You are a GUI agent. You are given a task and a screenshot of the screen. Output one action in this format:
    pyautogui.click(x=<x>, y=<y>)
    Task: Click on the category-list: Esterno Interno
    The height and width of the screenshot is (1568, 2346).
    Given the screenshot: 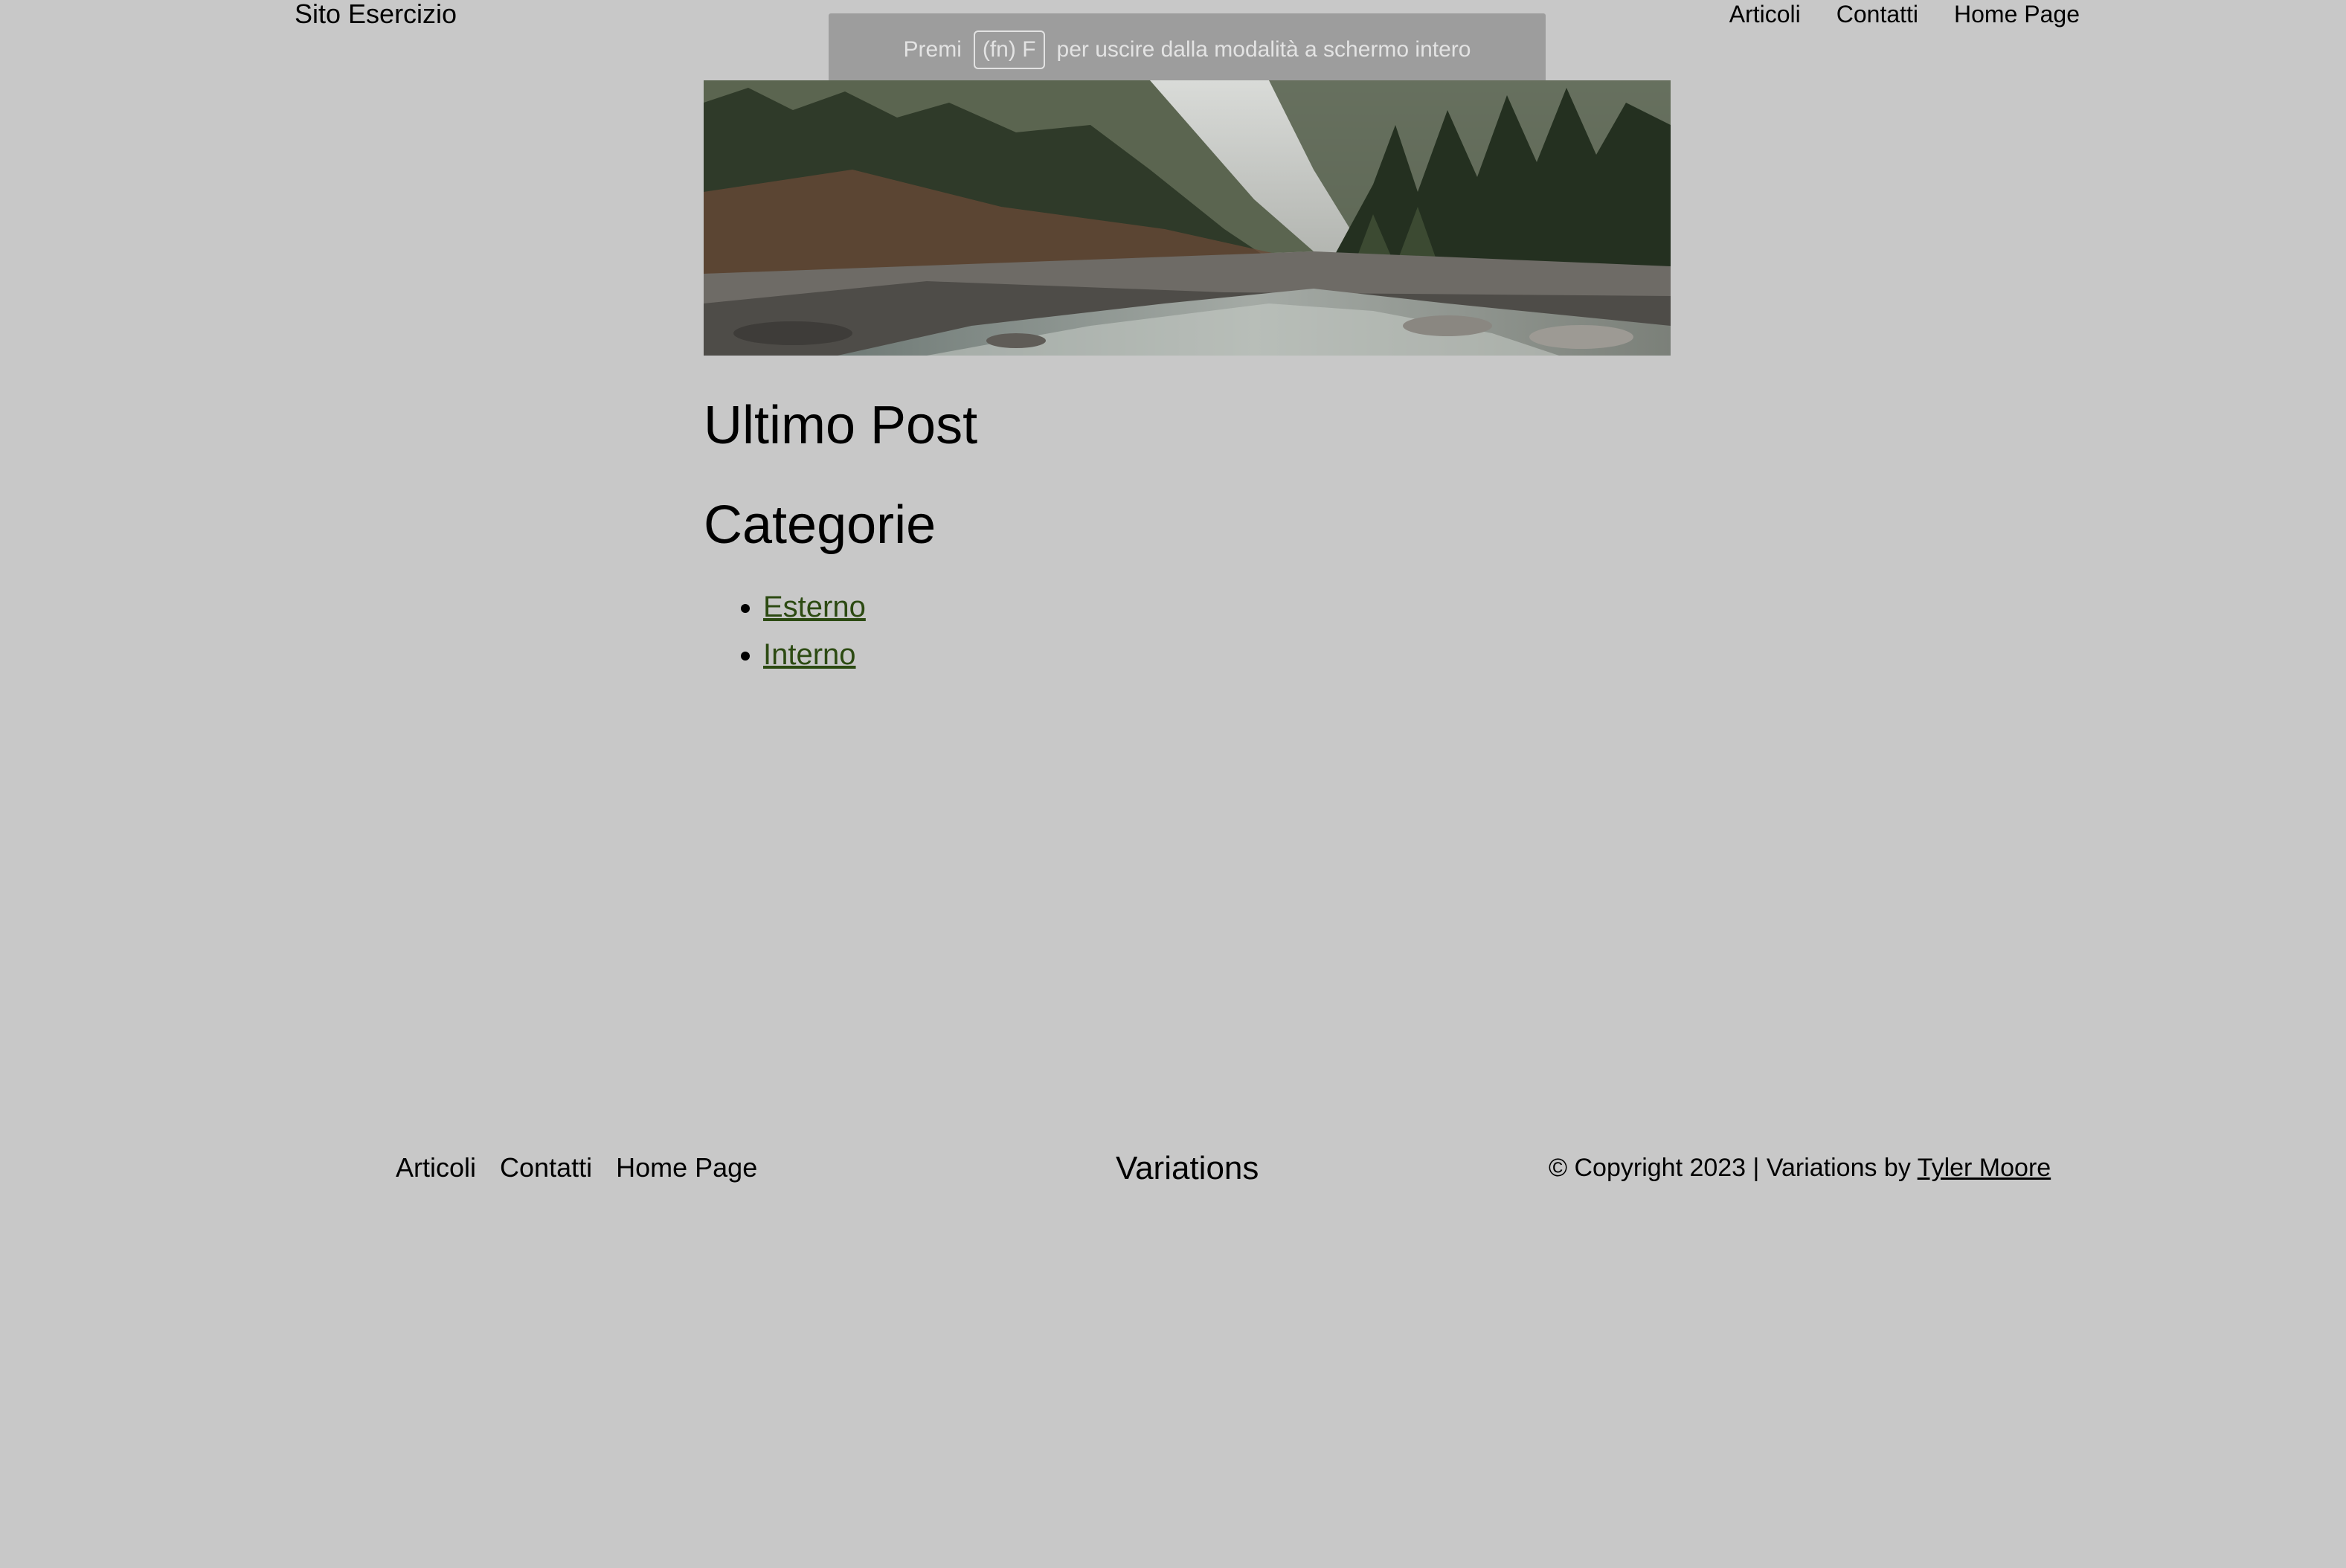 What is the action you would take?
    pyautogui.click(x=1188, y=630)
    